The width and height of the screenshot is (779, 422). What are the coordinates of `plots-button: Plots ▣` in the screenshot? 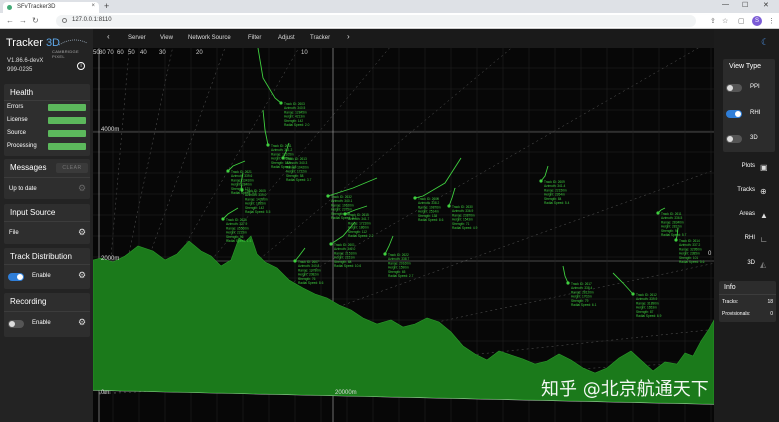 It's located at (746, 169).